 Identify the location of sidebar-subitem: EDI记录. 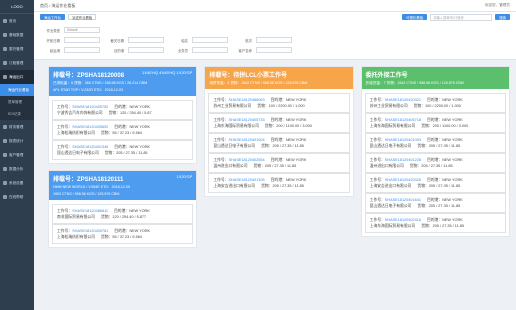
(17, 114).